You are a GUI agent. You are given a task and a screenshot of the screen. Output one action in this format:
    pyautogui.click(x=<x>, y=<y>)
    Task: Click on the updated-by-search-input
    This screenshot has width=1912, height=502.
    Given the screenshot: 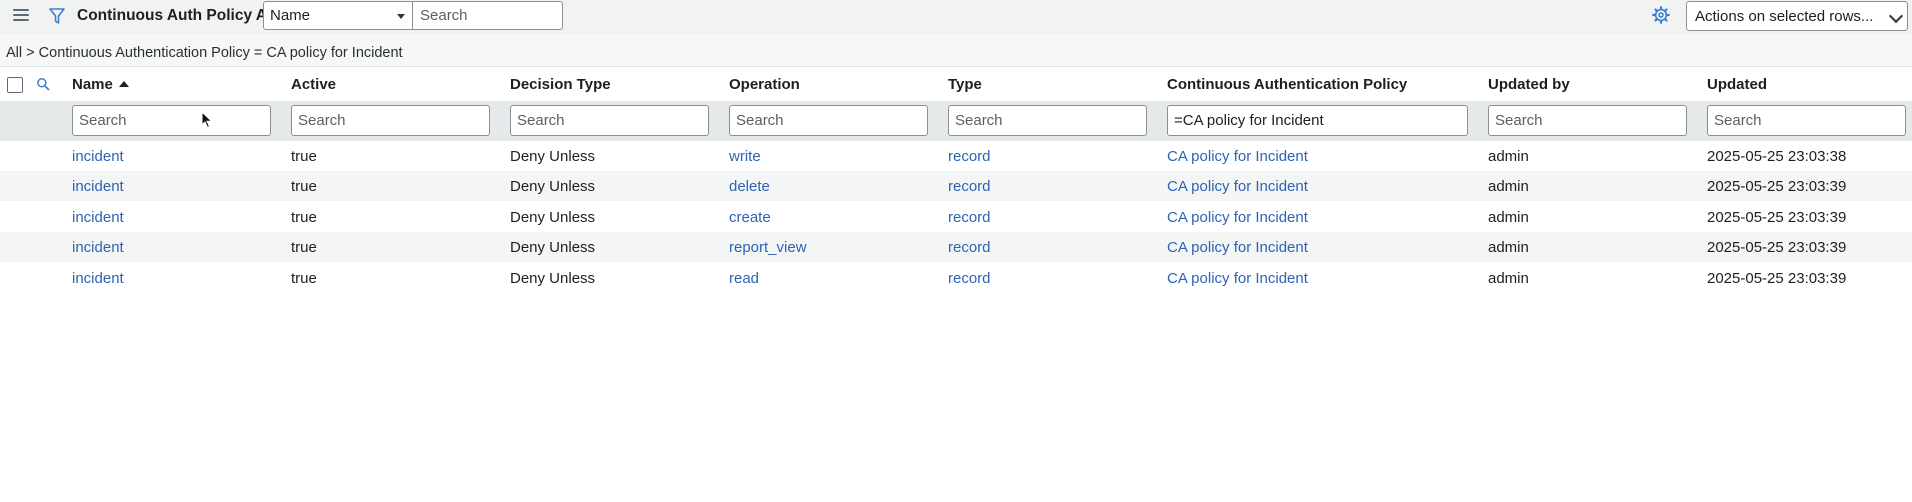 What is the action you would take?
    pyautogui.click(x=1587, y=120)
    